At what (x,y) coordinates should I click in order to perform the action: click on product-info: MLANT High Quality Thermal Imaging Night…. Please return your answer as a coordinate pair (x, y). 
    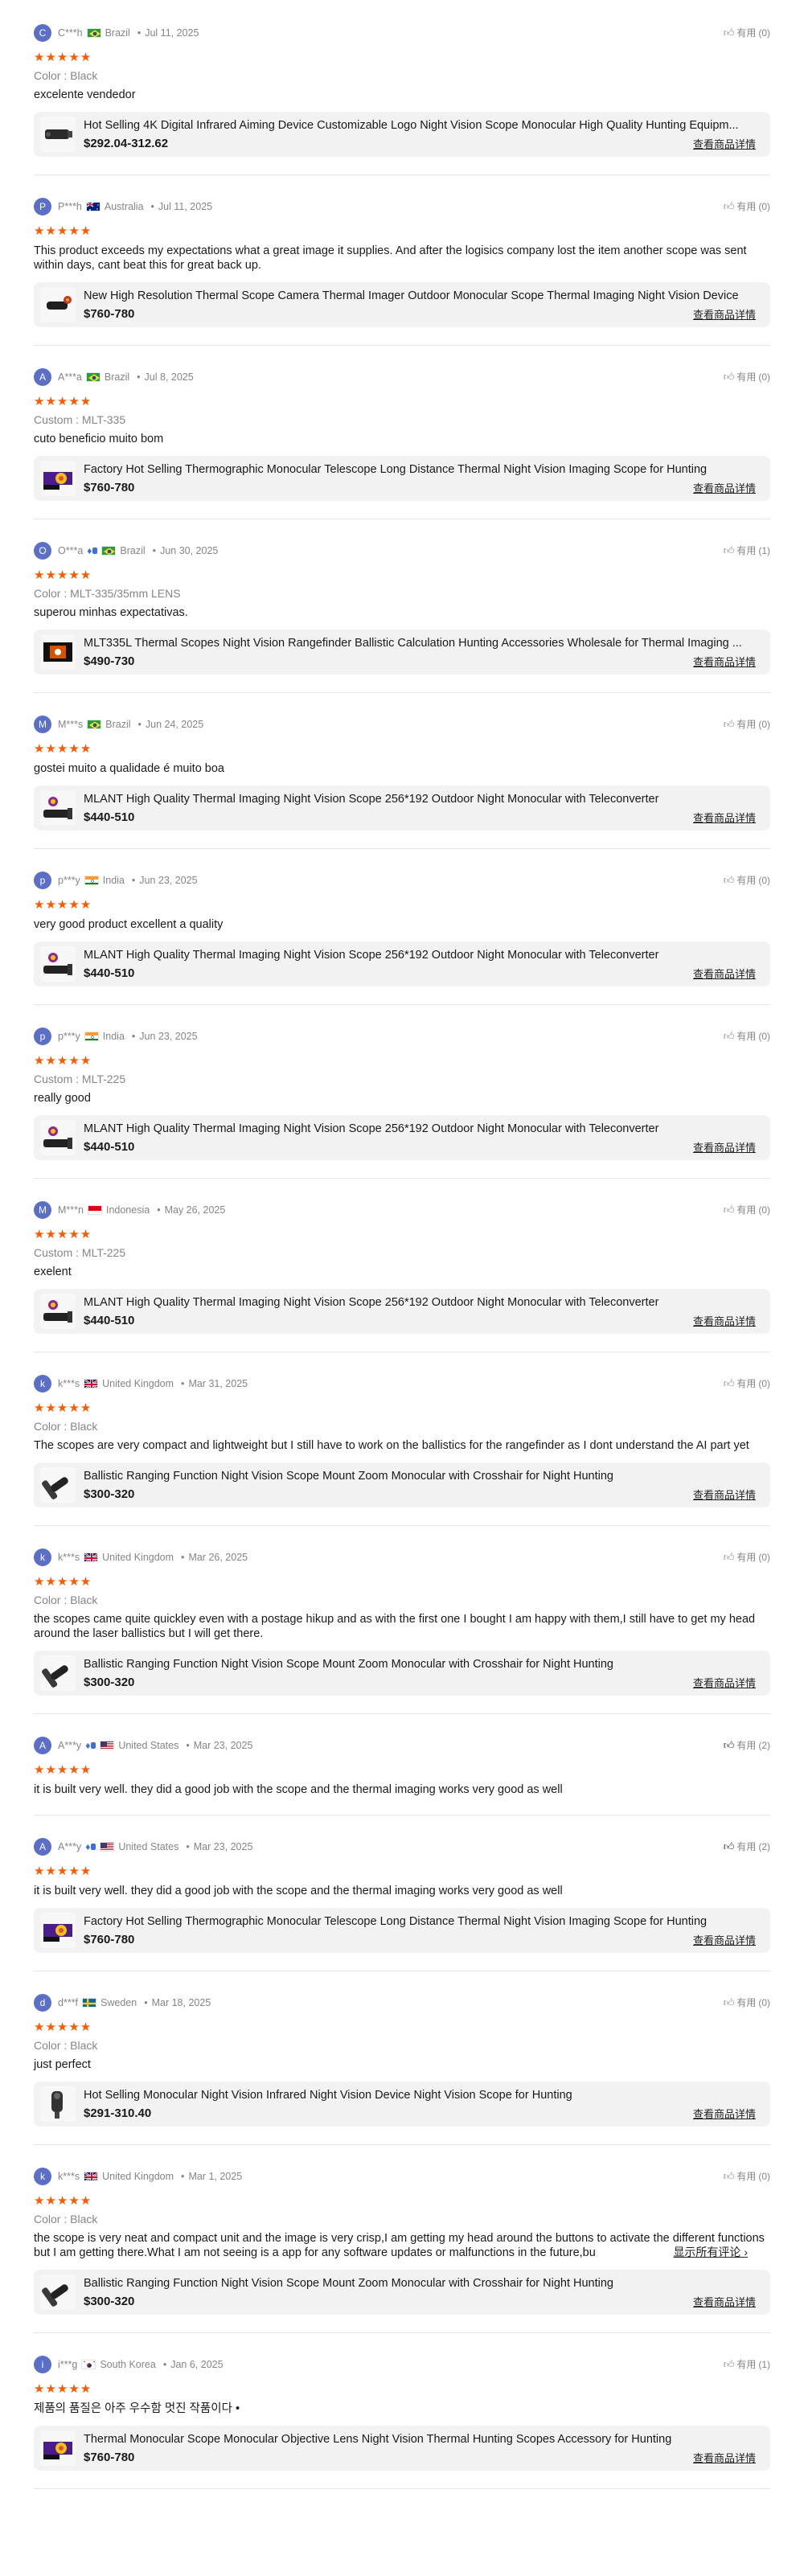
    Looking at the image, I should click on (423, 964).